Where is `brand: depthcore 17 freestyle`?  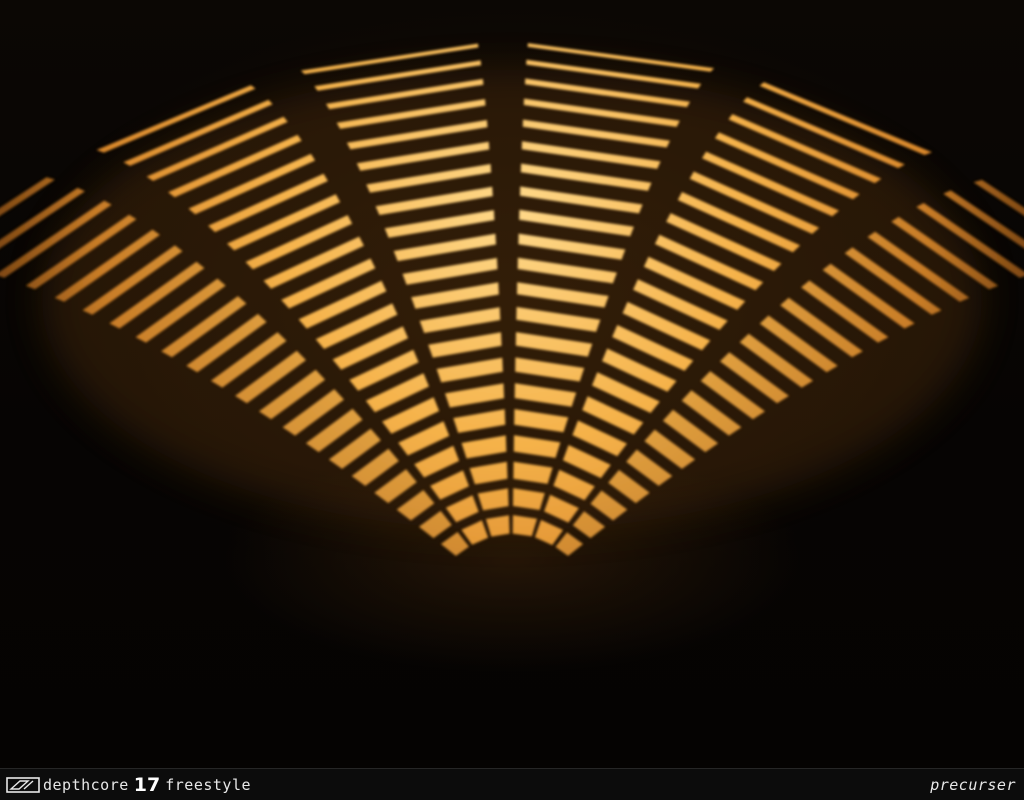
brand: depthcore 17 freestyle is located at coordinates (128, 785).